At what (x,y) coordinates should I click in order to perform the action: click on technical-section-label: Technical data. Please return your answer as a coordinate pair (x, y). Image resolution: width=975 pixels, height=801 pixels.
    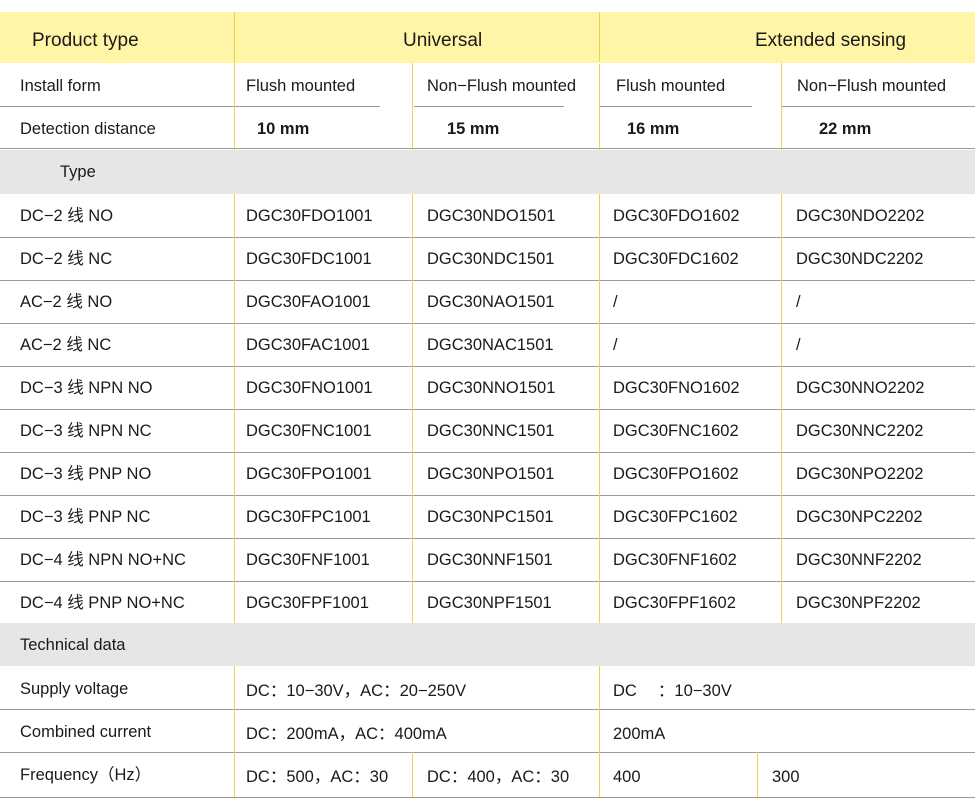
    Looking at the image, I should click on (73, 645).